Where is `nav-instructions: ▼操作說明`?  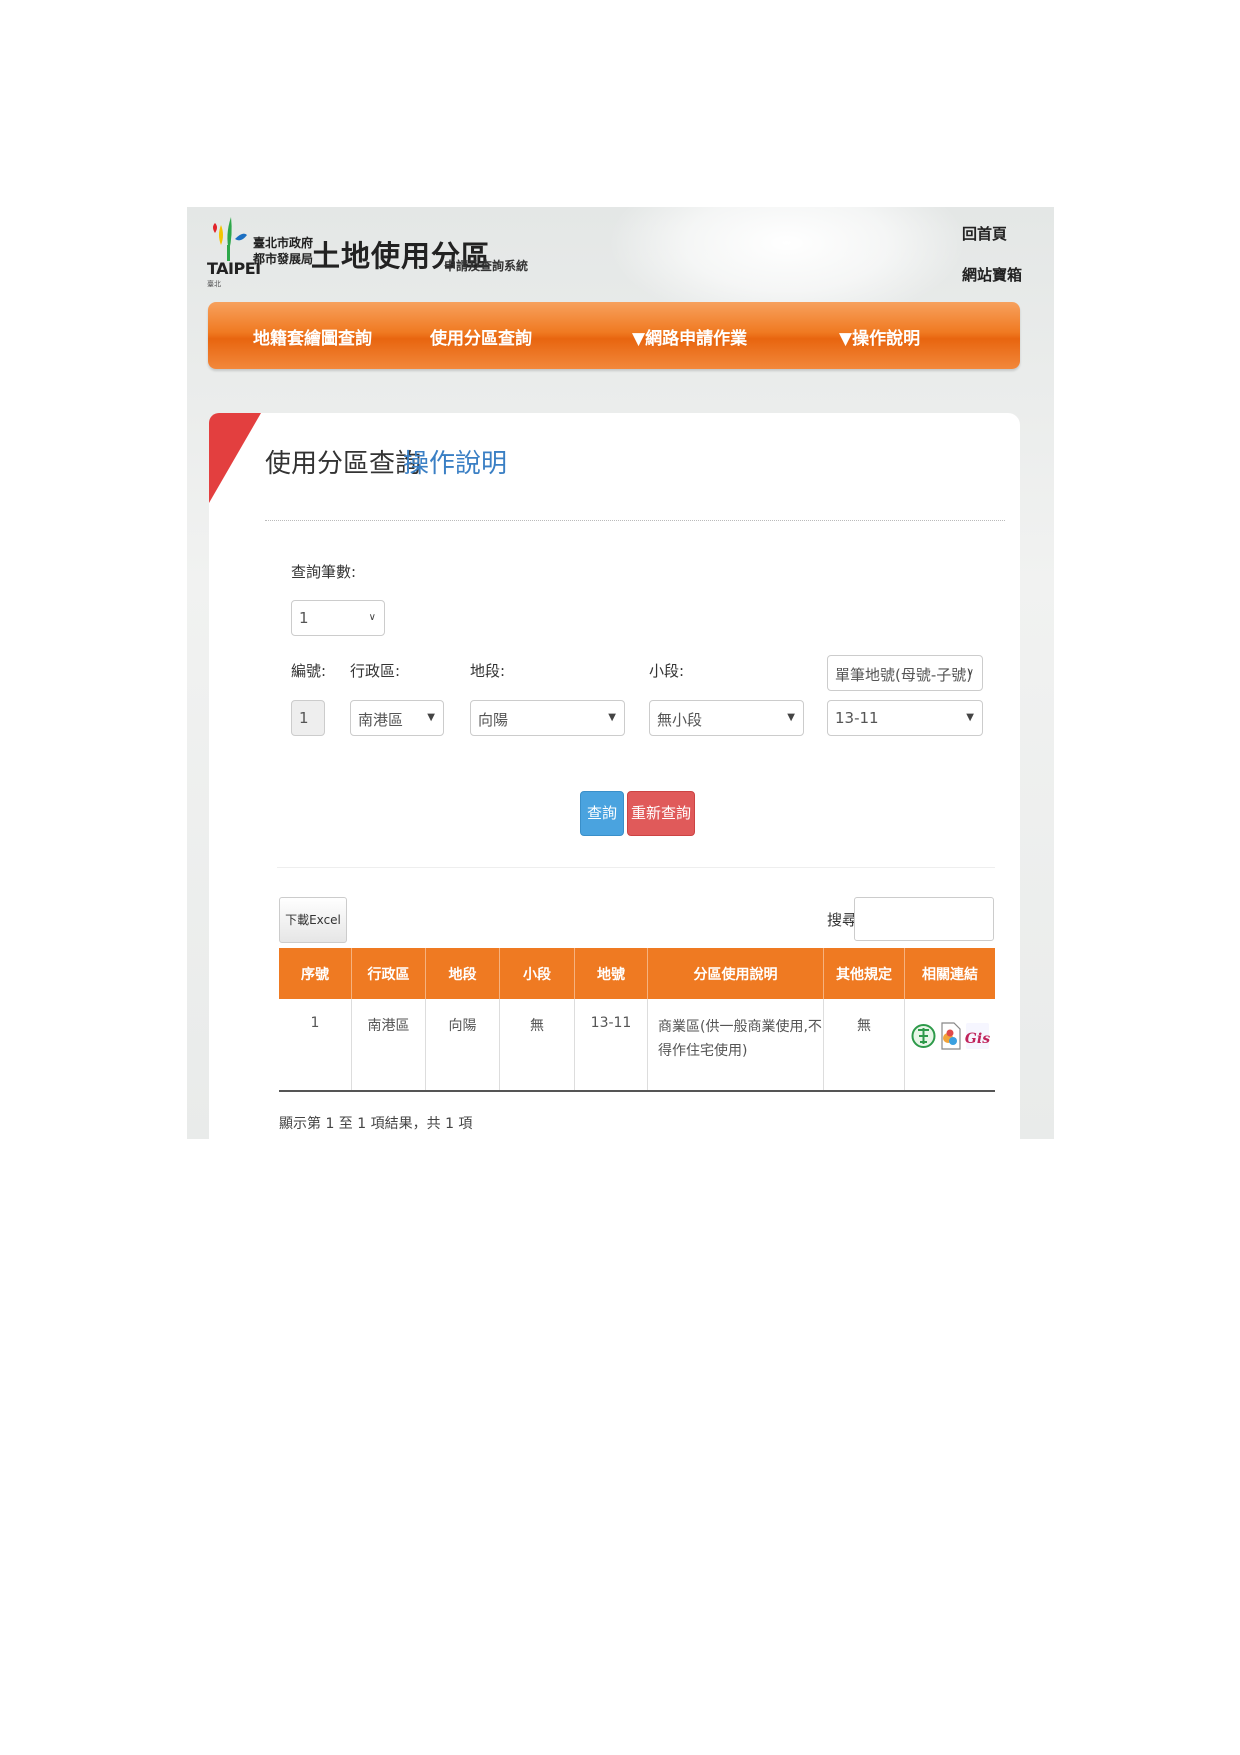 nav-instructions: ▼操作說明 is located at coordinates (879, 336).